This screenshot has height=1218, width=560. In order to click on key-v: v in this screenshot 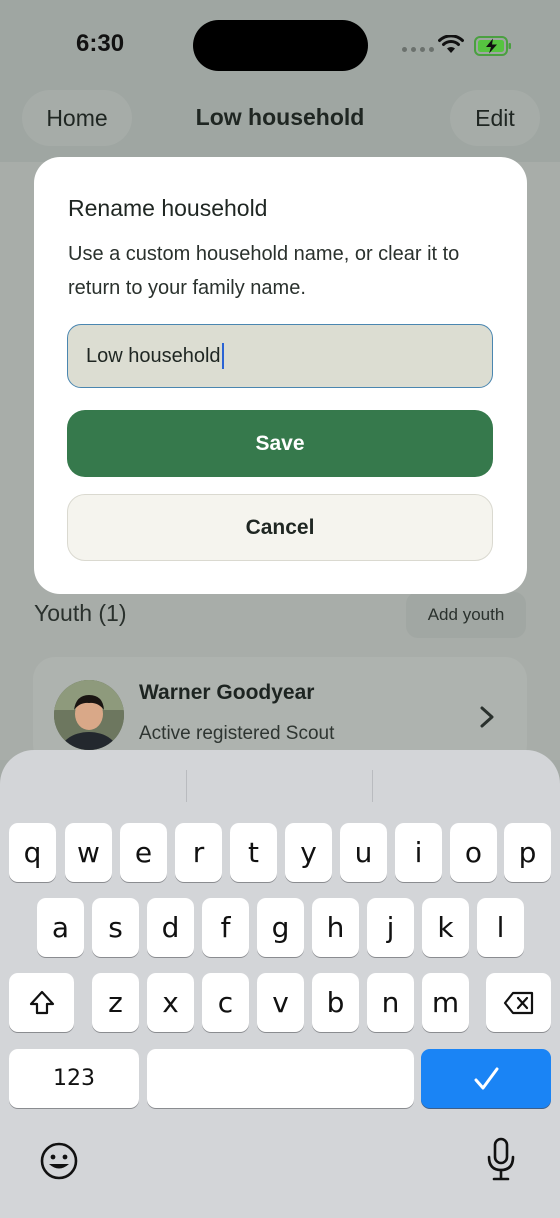, I will do `click(280, 1002)`.